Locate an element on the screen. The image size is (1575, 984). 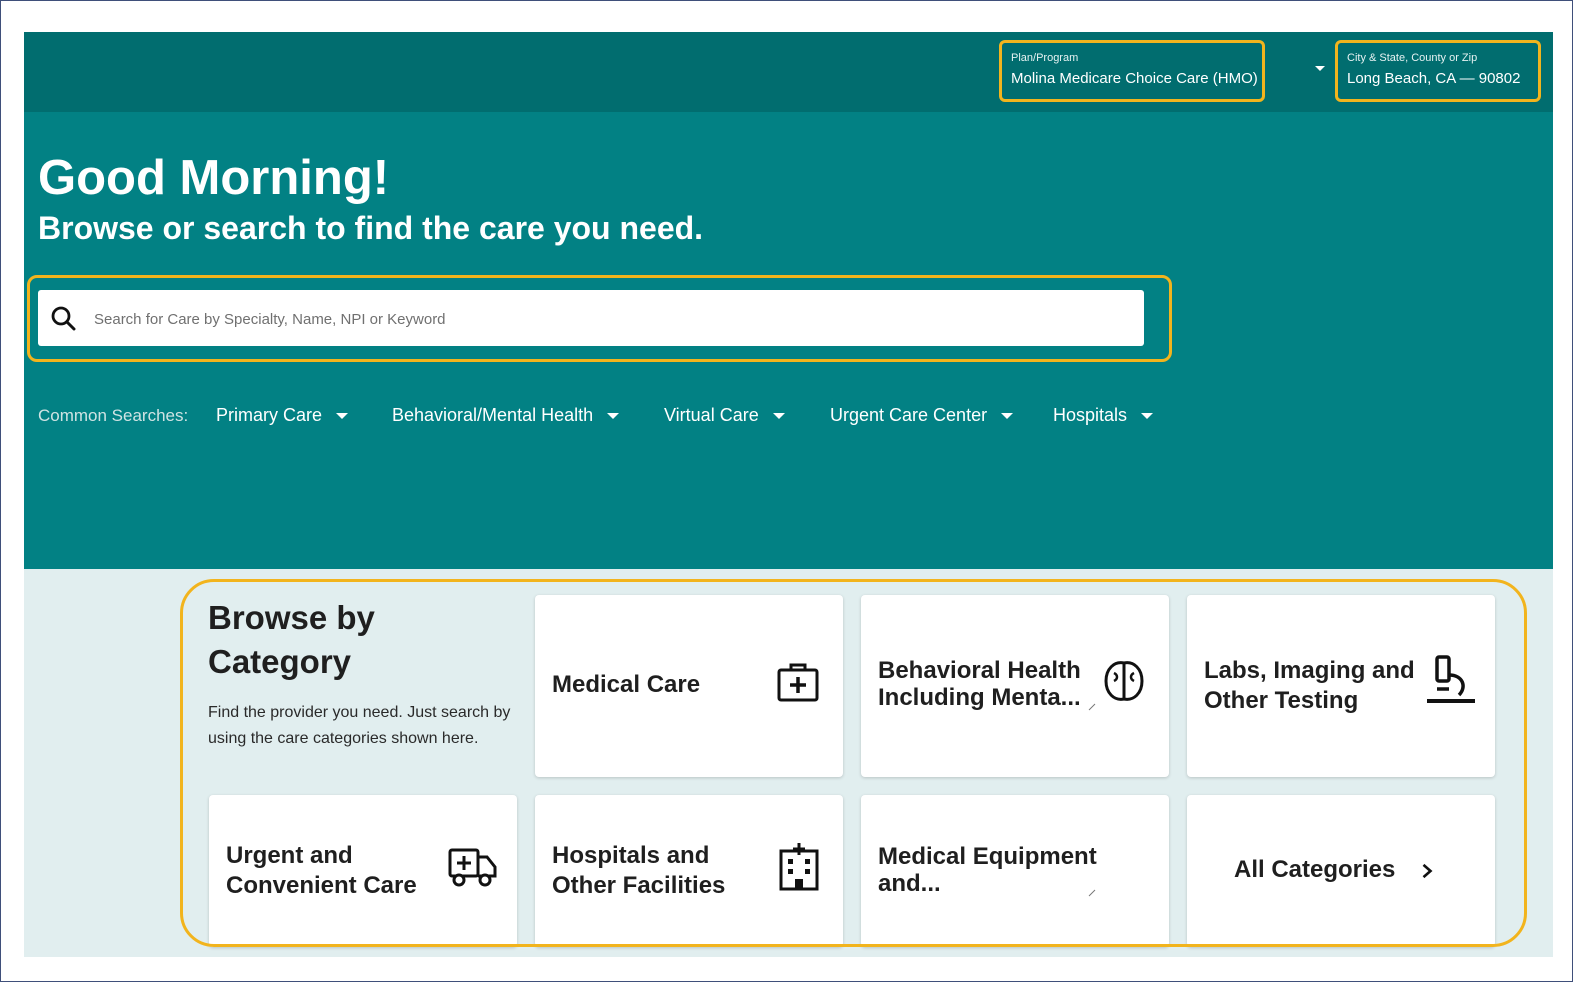
chip-label: Hospitals is located at coordinates (1090, 415).